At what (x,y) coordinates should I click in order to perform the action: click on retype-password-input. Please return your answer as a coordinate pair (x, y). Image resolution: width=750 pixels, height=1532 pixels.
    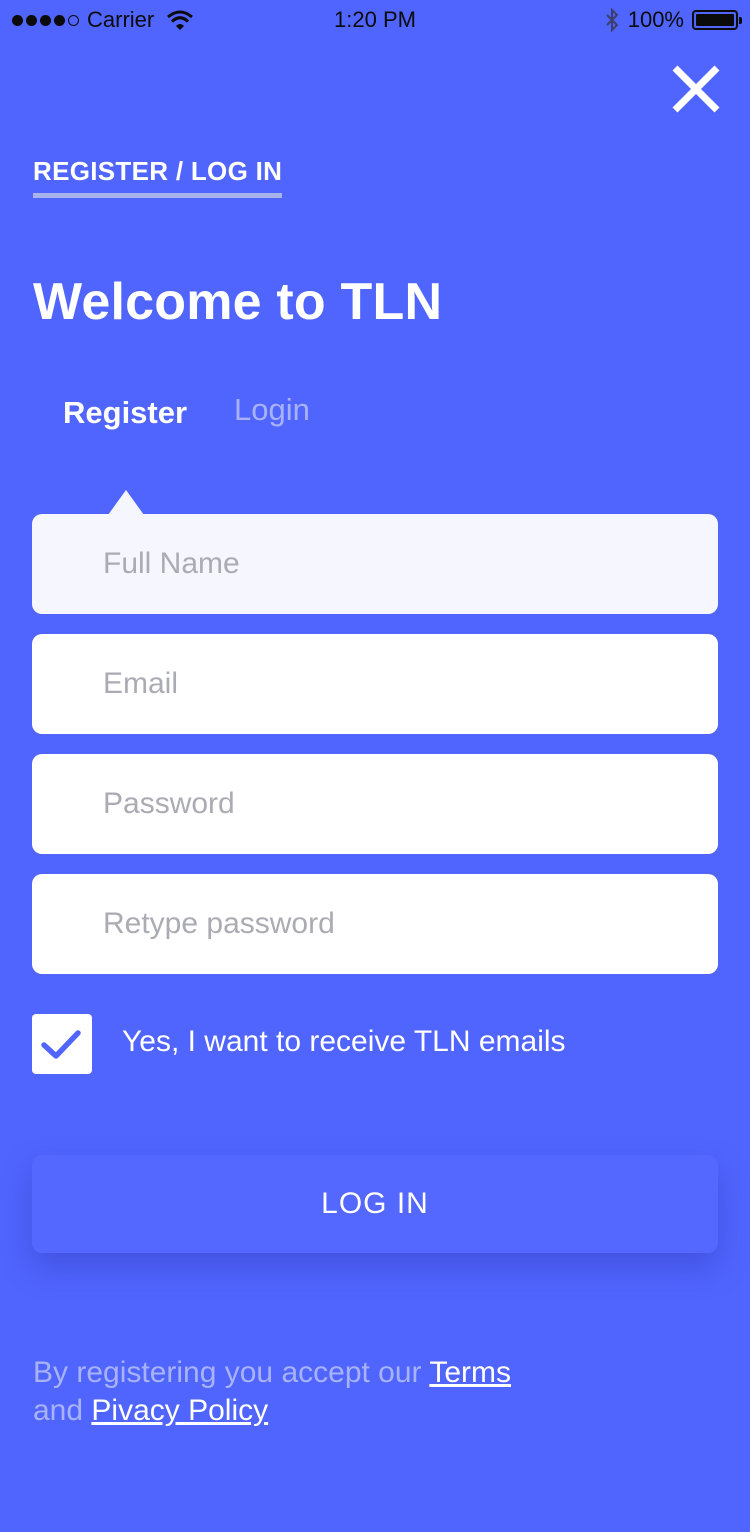
    Looking at the image, I should click on (410, 924).